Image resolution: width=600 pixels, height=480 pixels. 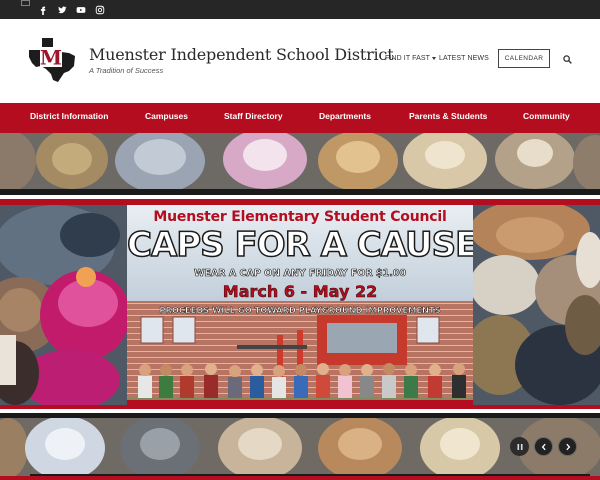 What do you see at coordinates (434, 58) in the screenshot?
I see `chevron-down-icon` at bounding box center [434, 58].